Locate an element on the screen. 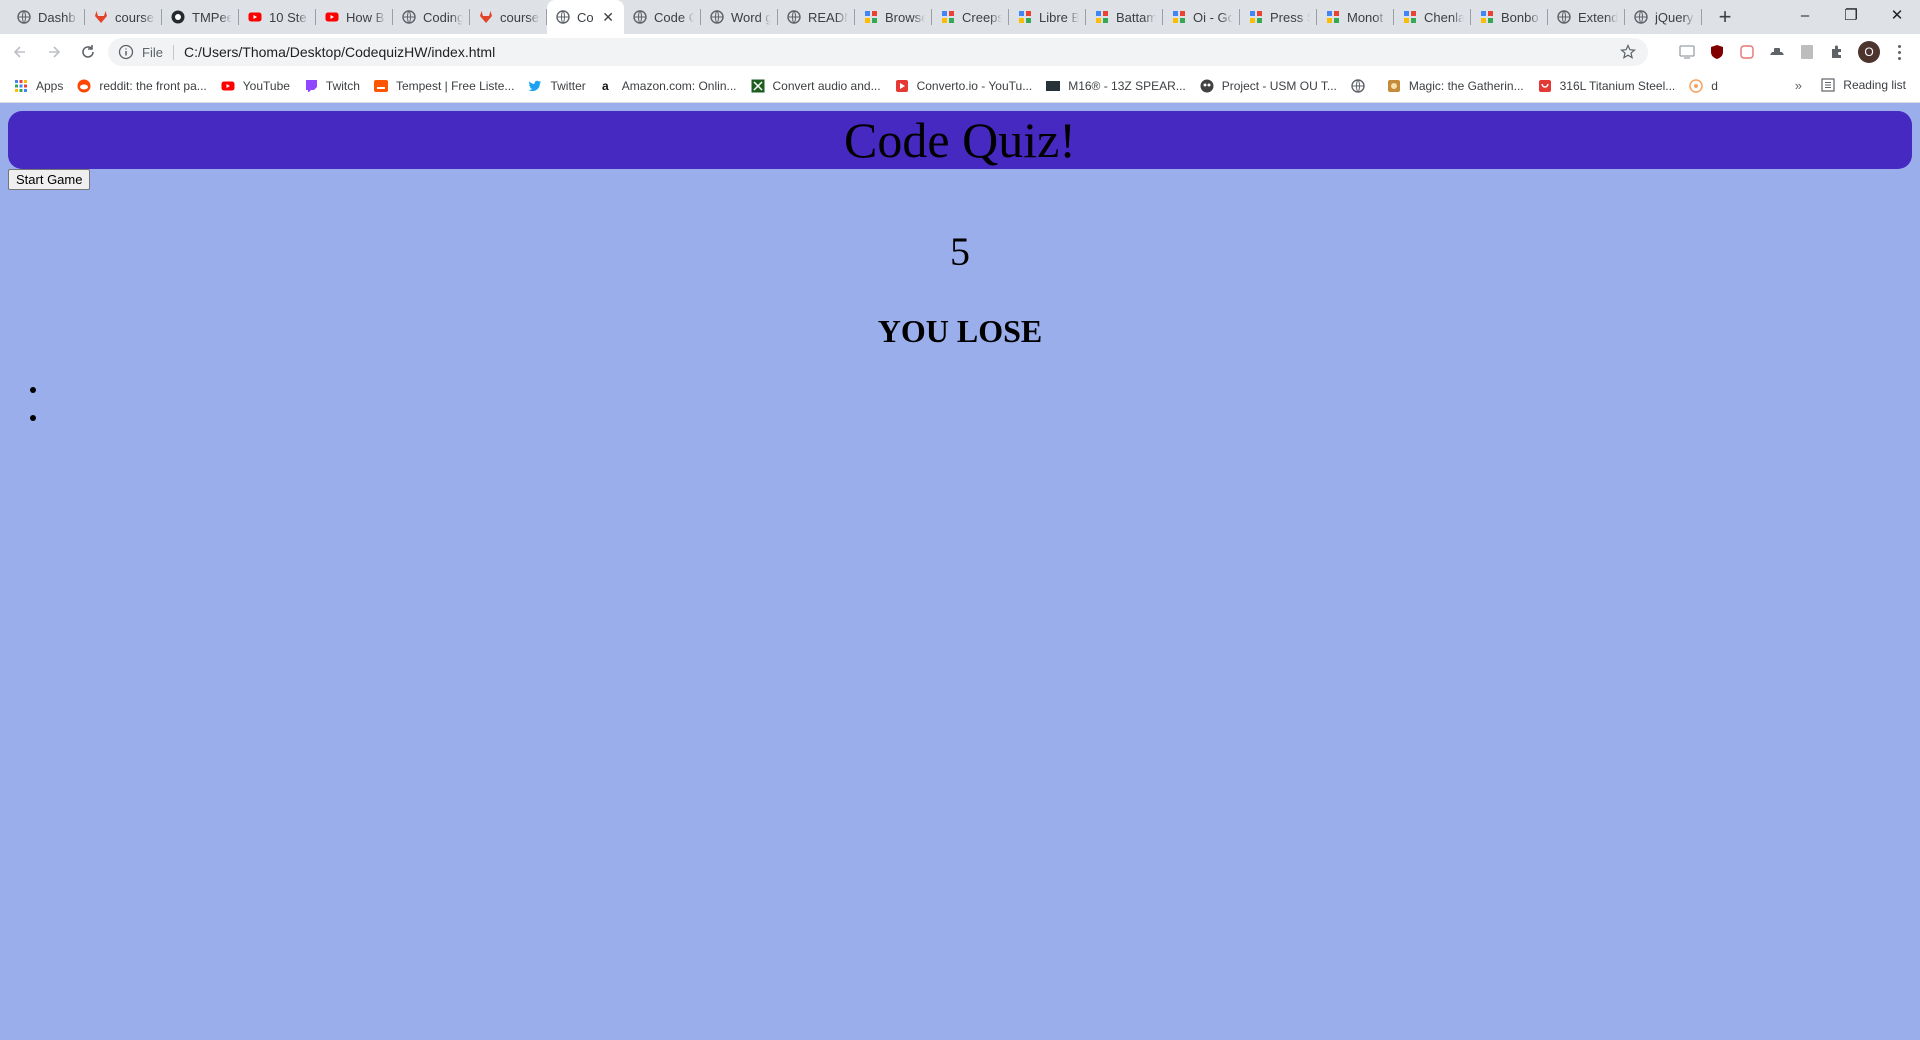 This screenshot has height=1040, width=1920. bookmarks-overflow-button: » is located at coordinates (1798, 85).